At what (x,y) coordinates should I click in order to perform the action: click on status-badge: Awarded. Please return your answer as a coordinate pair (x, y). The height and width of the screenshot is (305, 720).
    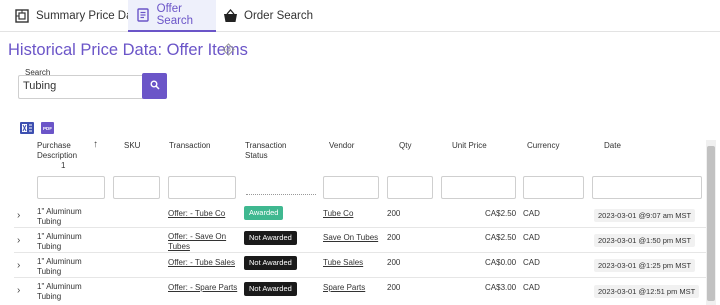
    Looking at the image, I should click on (264, 213).